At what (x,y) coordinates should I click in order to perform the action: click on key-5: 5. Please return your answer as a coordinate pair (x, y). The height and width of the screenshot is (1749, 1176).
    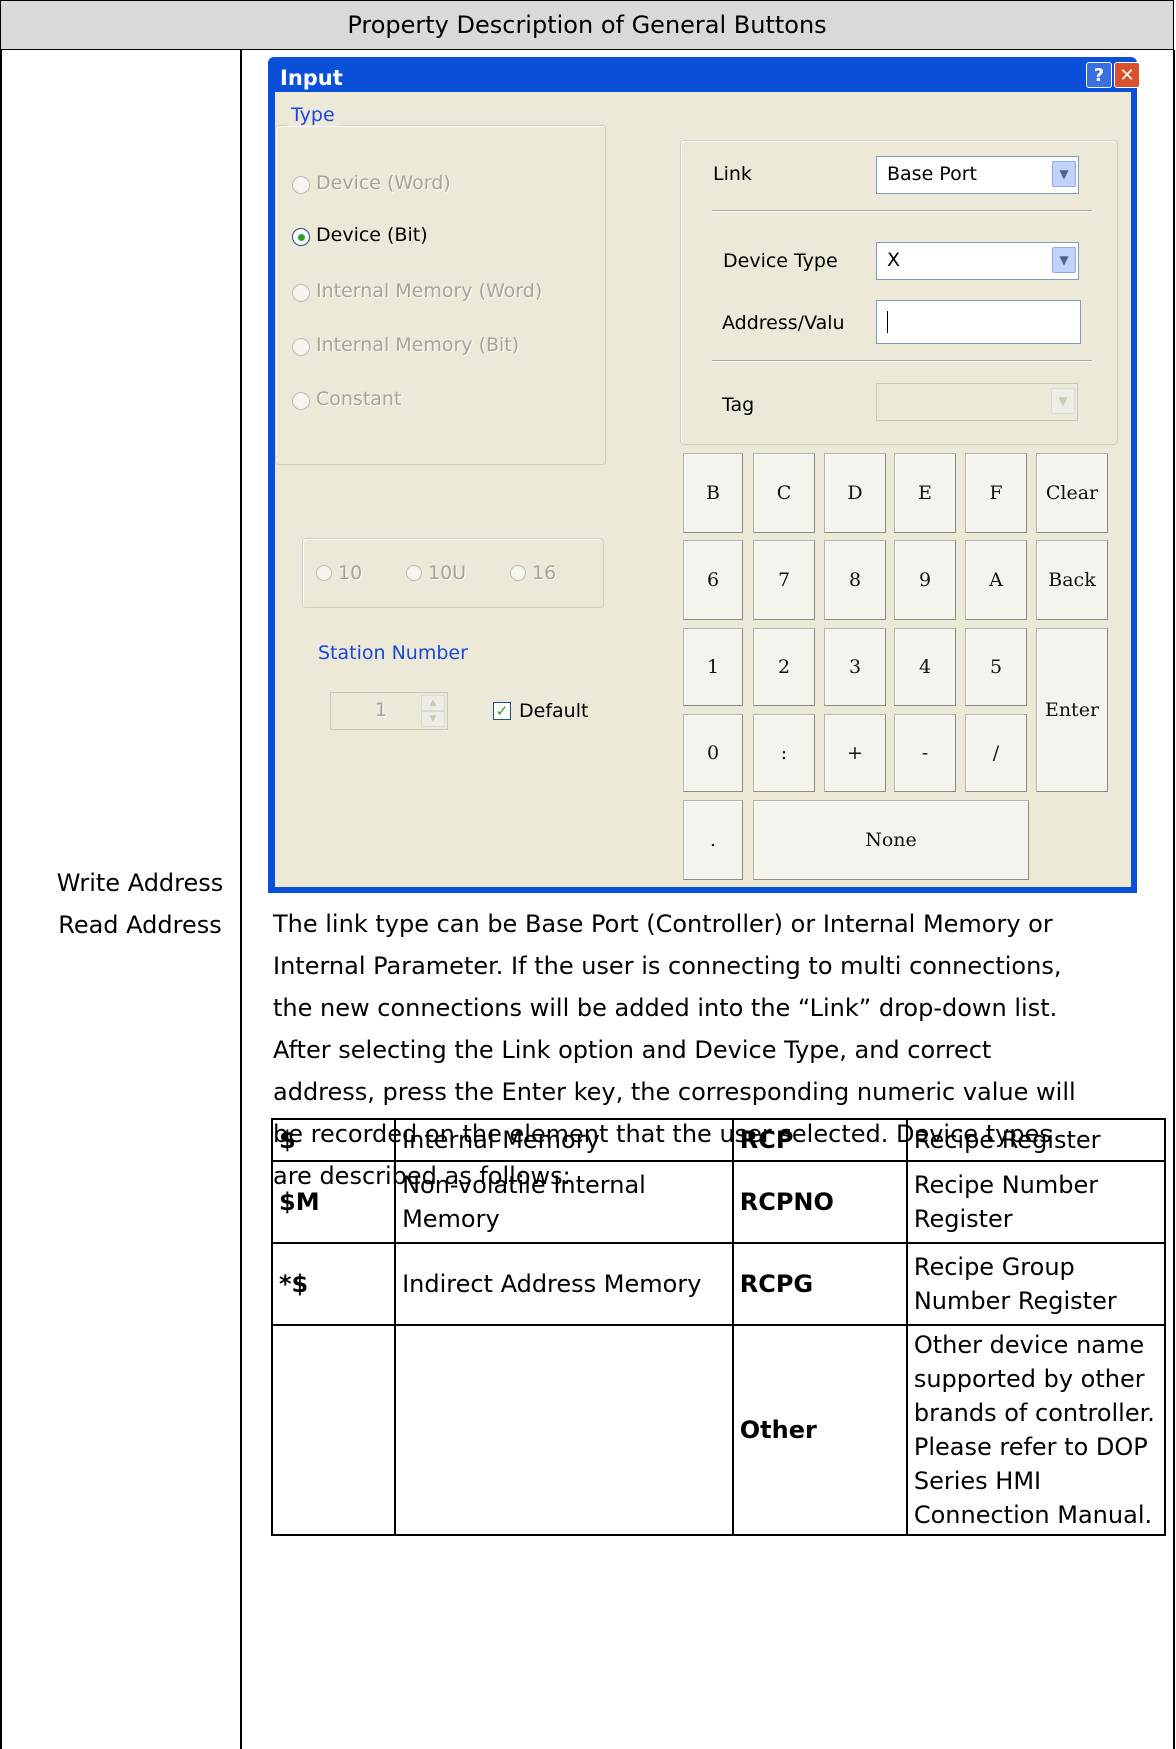
    Looking at the image, I should click on (996, 667).